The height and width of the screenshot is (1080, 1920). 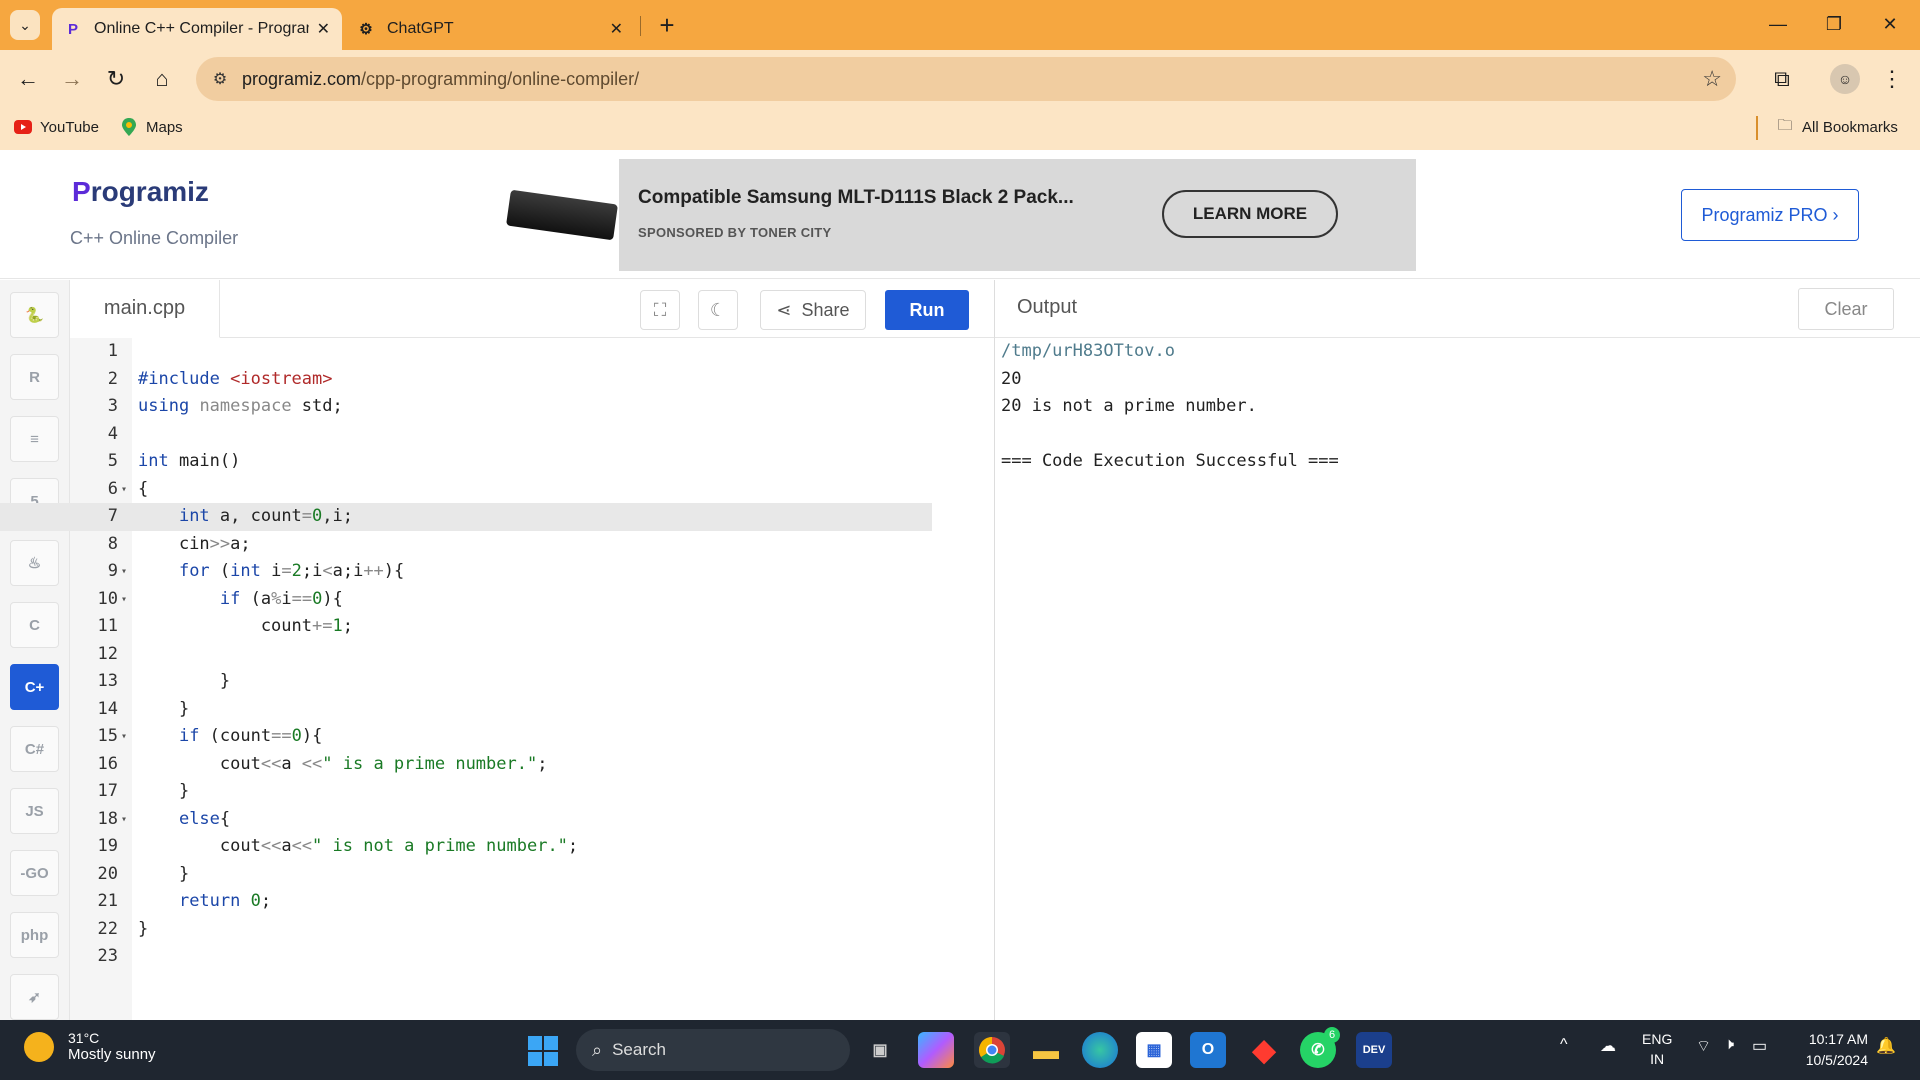 I want to click on windows-start-icon, so click(x=543, y=1051).